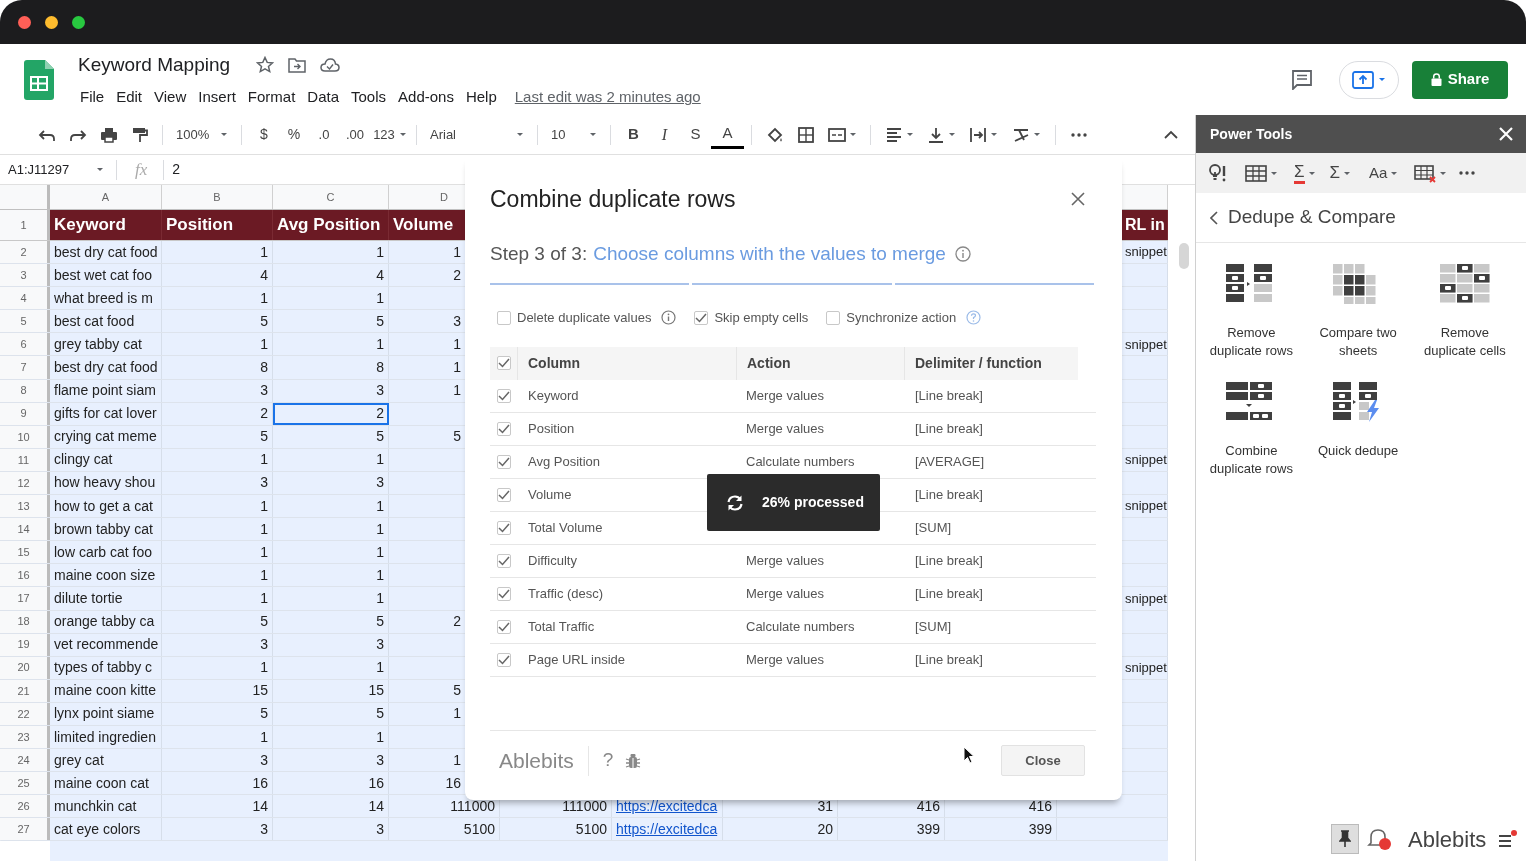 The height and width of the screenshot is (861, 1526). Describe the element at coordinates (1358, 430) in the screenshot. I see `tool-button: Quick dedupe` at that location.